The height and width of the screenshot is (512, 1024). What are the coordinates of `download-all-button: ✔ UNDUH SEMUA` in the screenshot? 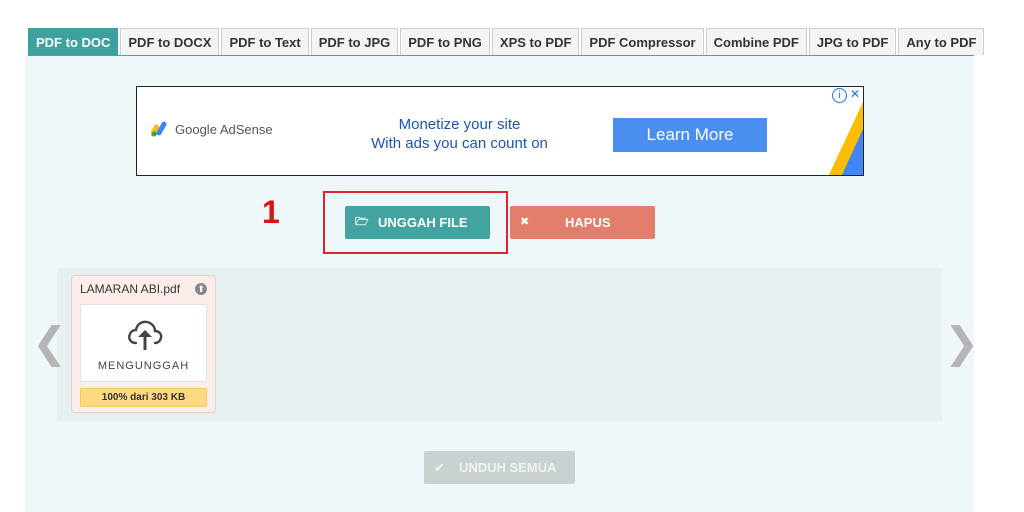 It's located at (499, 467).